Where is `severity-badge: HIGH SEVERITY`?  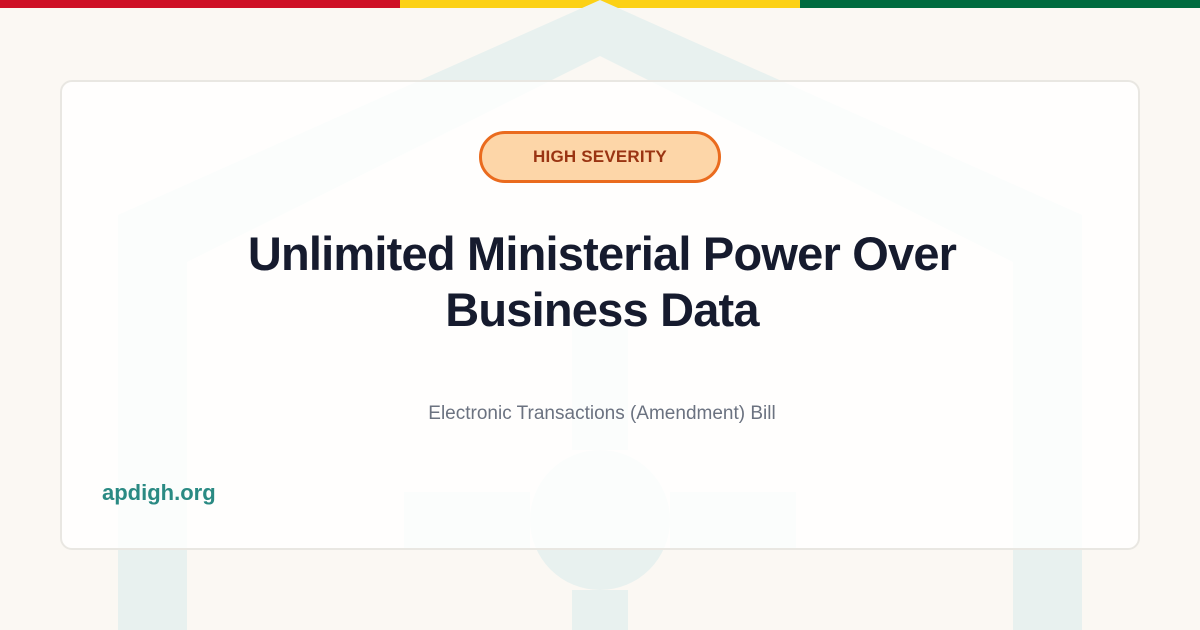 severity-badge: HIGH SEVERITY is located at coordinates (600, 157).